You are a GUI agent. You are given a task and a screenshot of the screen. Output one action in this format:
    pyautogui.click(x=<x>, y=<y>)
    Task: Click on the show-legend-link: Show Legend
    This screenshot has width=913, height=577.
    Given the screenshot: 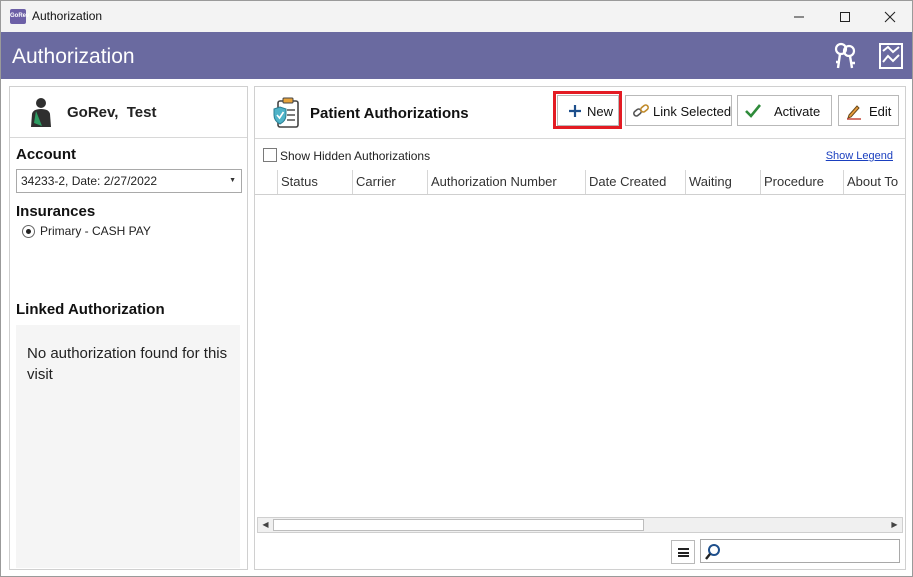 What is the action you would take?
    pyautogui.click(x=859, y=156)
    